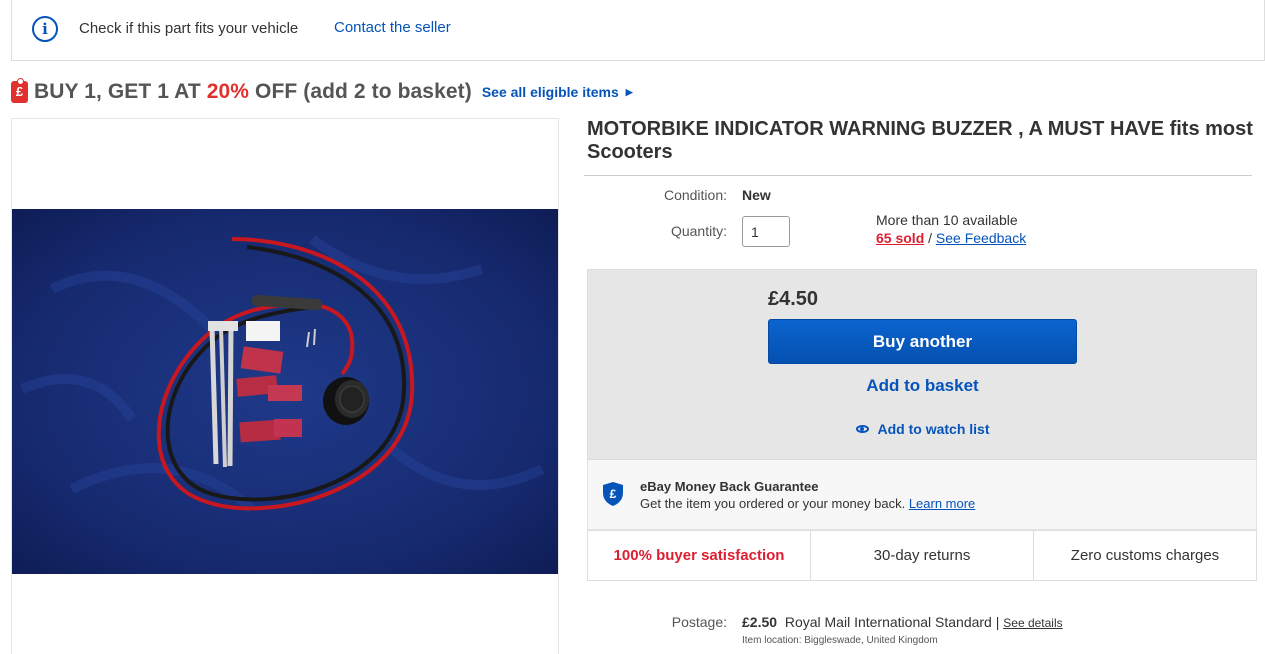  I want to click on watch-label: Add to watch list, so click(933, 429).